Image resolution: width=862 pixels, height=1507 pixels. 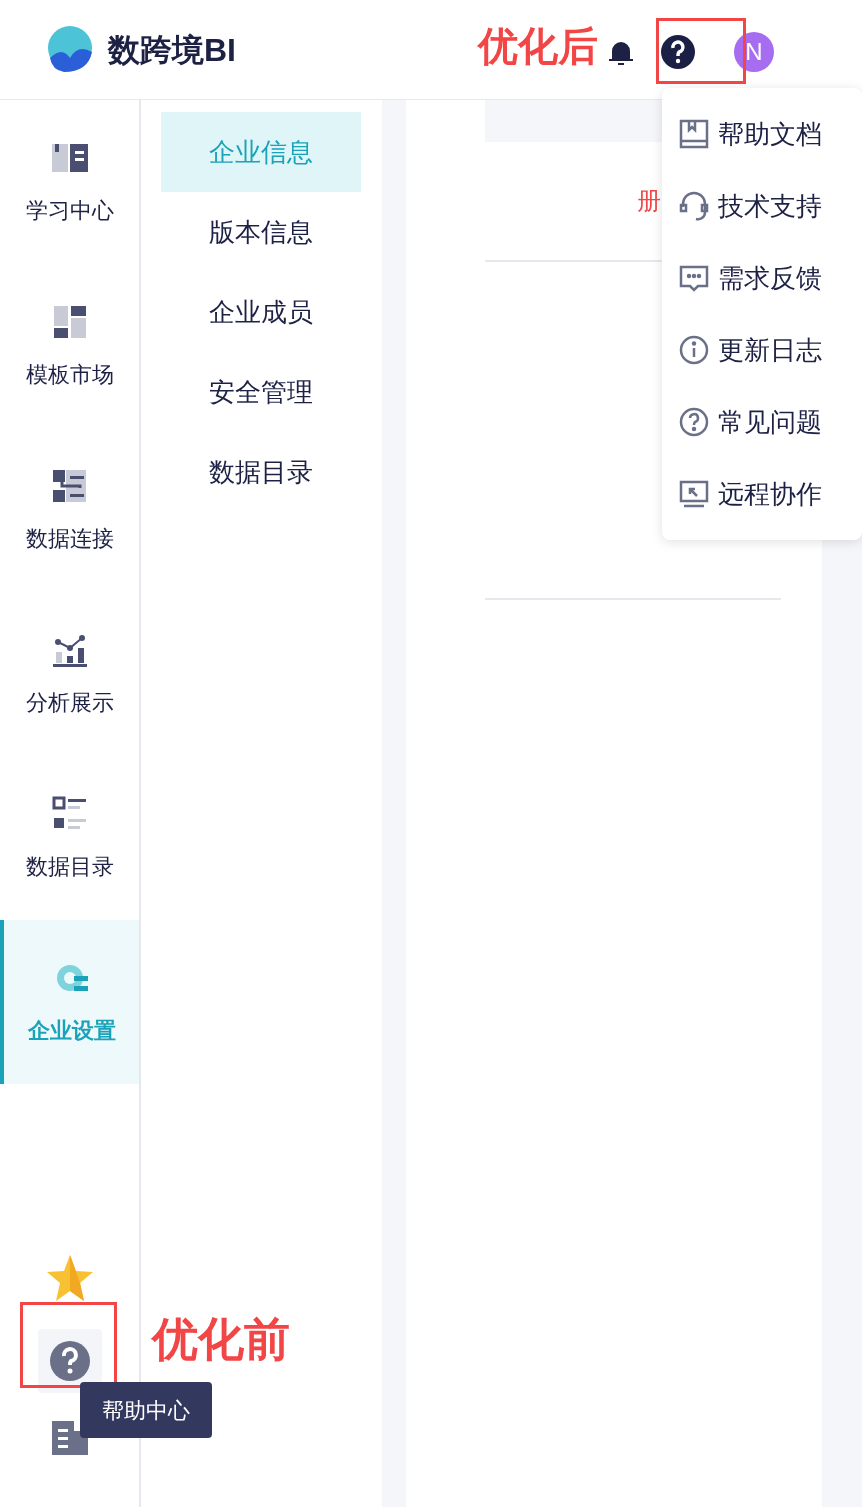 What do you see at coordinates (694, 422) in the screenshot?
I see `question-icon` at bounding box center [694, 422].